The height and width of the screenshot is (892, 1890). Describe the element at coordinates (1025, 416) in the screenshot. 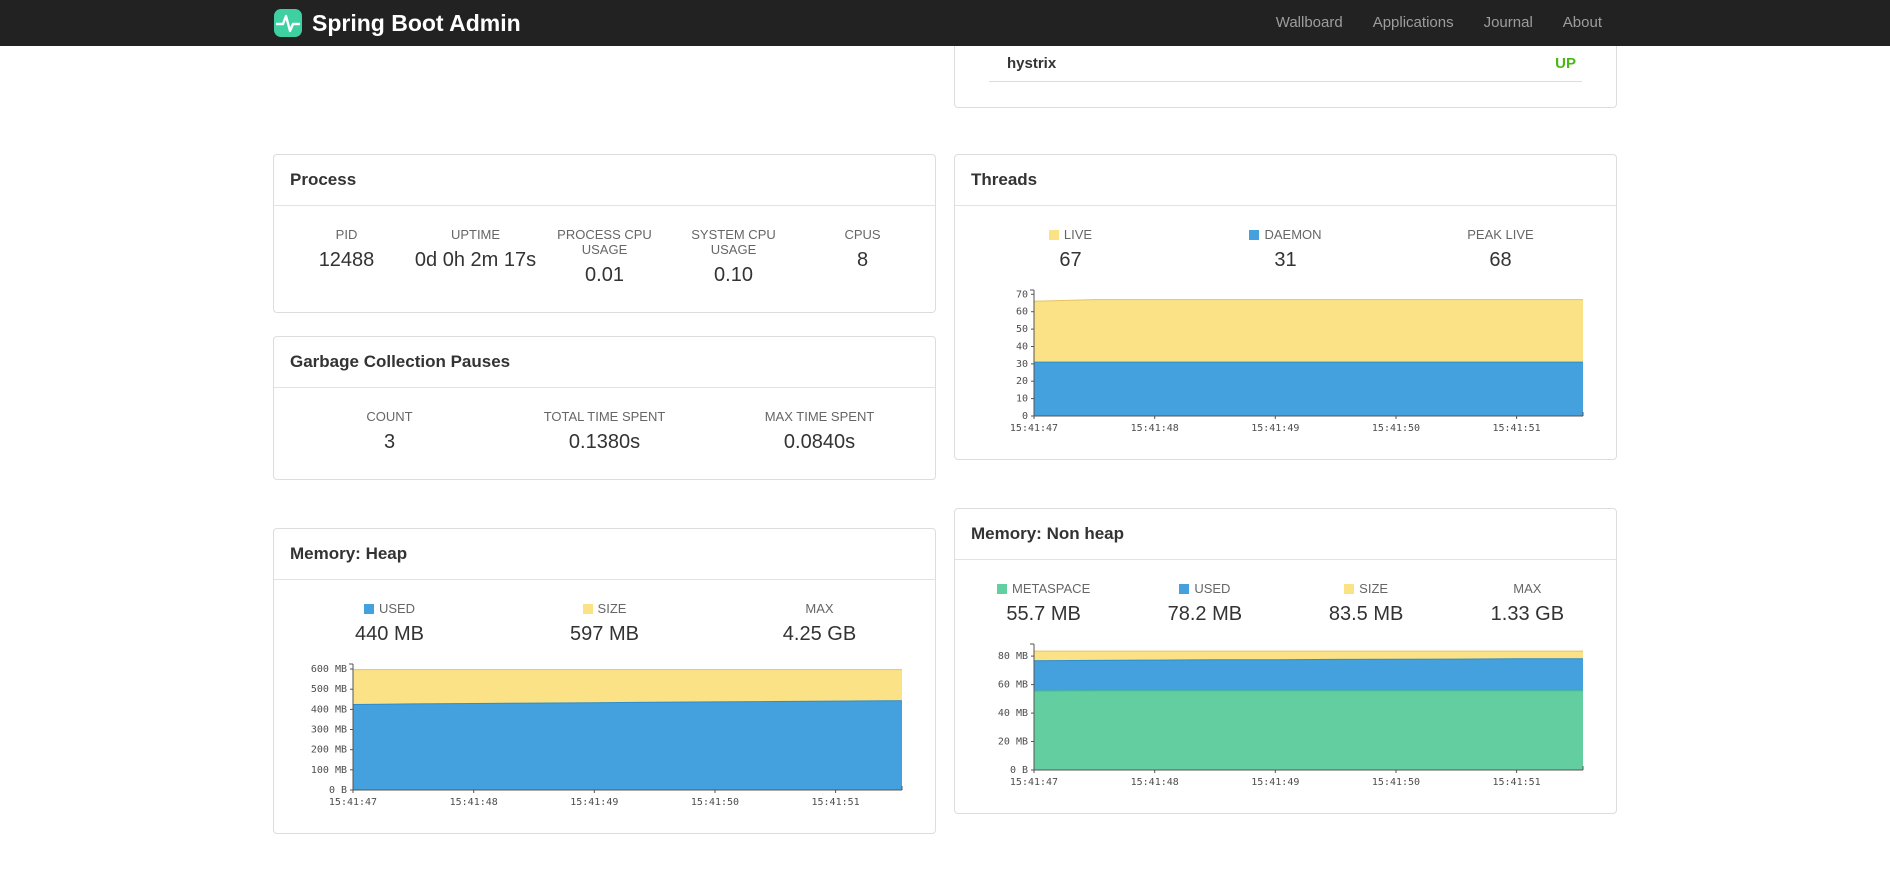

I see `svg-text: 0` at that location.